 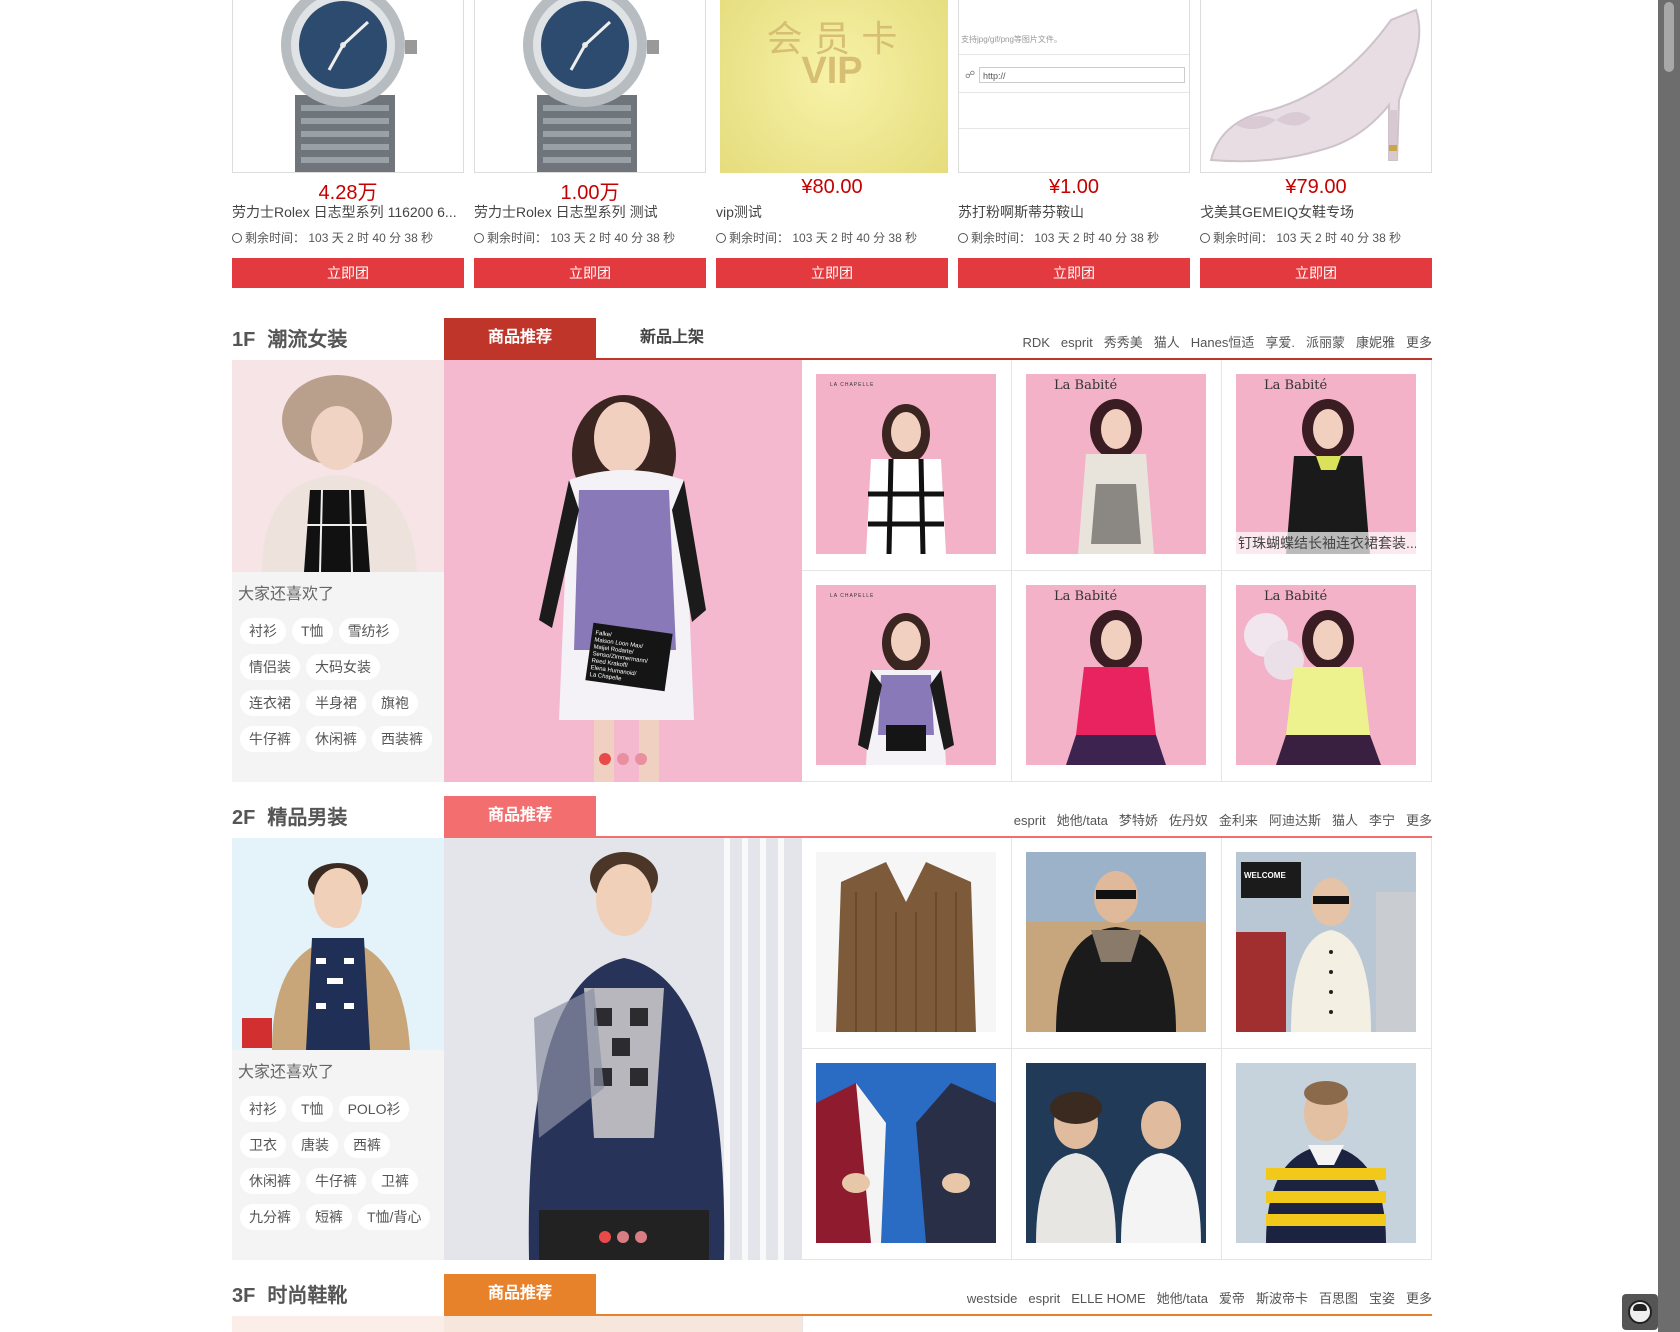 I want to click on brand-link: 康妮雅, so click(x=1375, y=342).